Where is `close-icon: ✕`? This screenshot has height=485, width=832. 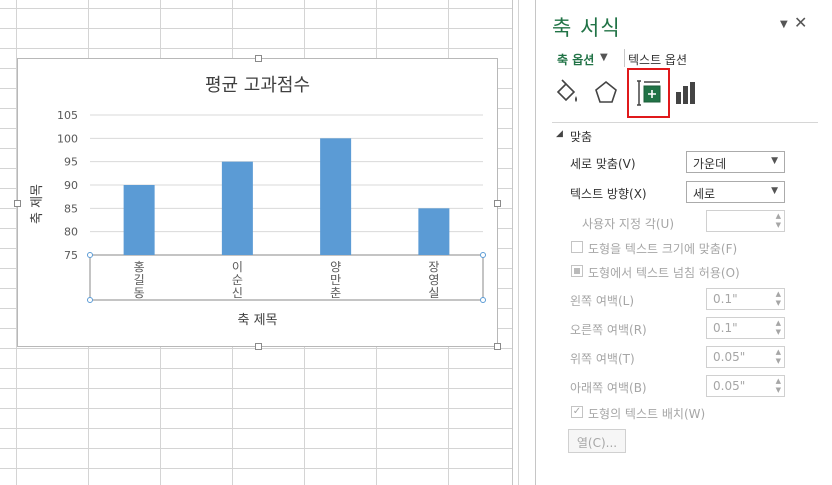
close-icon: ✕ is located at coordinates (800, 22).